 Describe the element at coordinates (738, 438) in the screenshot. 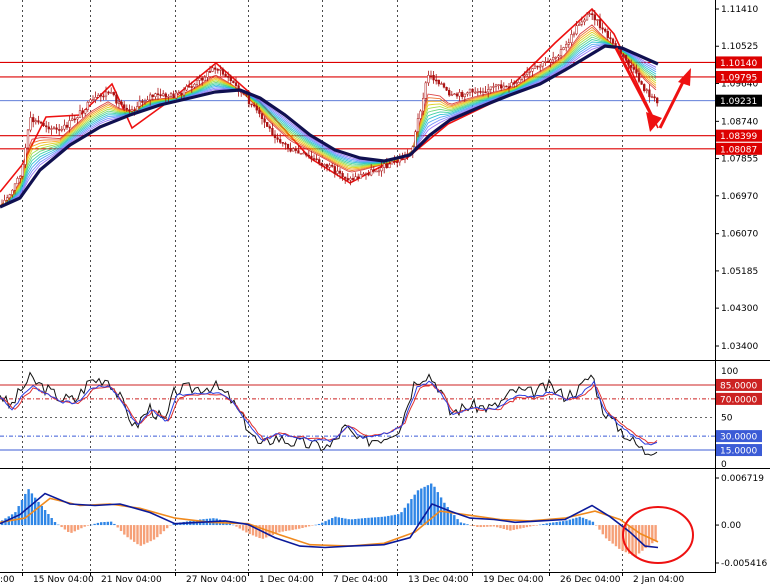

I see `oscillator-level-label: 30.0000` at that location.